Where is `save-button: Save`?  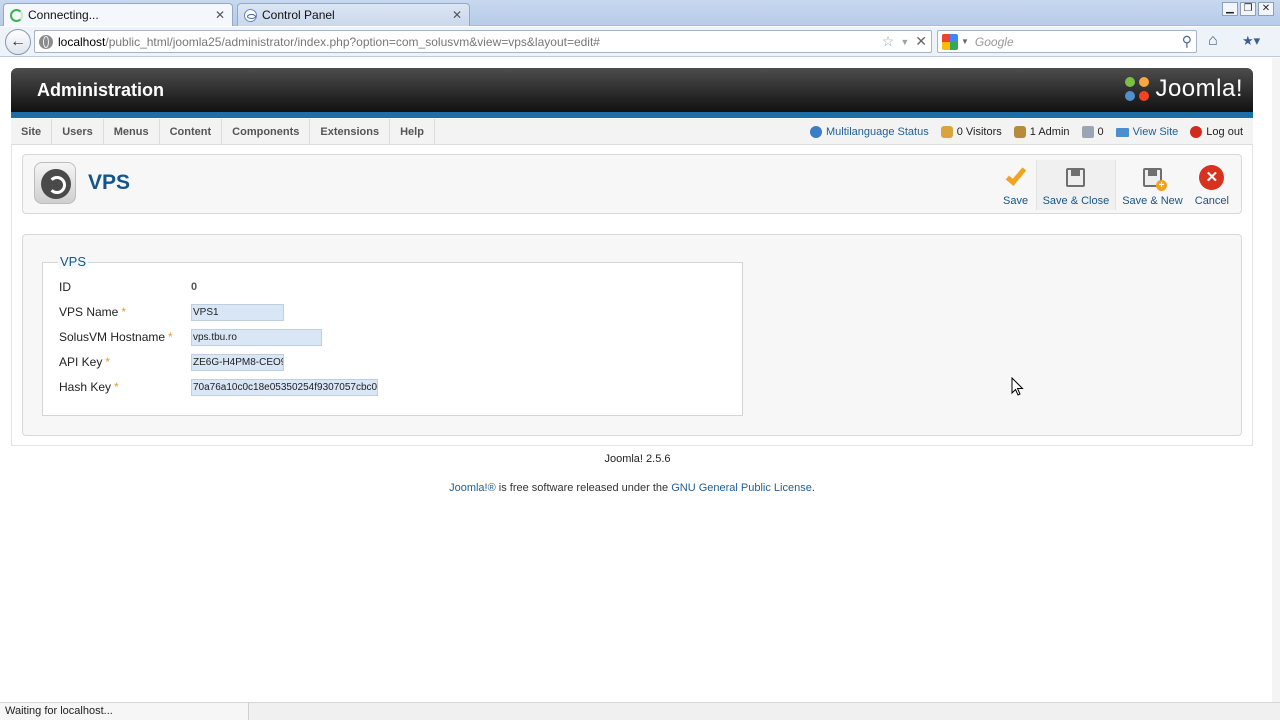
save-button: Save is located at coordinates (1016, 185).